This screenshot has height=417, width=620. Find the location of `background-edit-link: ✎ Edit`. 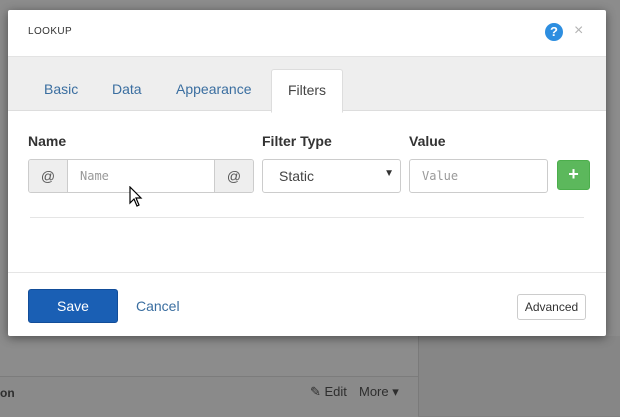

background-edit-link: ✎ Edit is located at coordinates (328, 391).